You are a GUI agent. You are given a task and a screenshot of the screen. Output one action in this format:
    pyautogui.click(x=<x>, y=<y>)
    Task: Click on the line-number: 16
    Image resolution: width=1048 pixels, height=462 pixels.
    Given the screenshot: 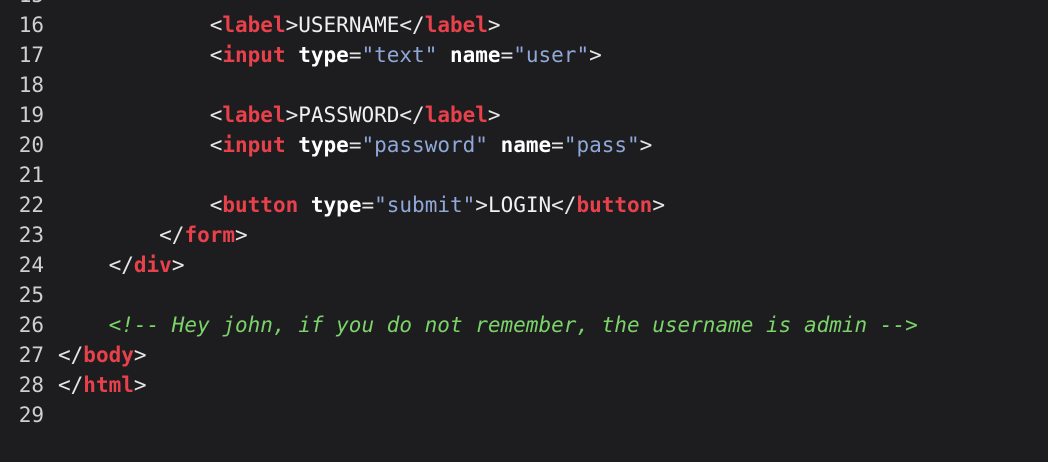 What is the action you would take?
    pyautogui.click(x=31, y=25)
    